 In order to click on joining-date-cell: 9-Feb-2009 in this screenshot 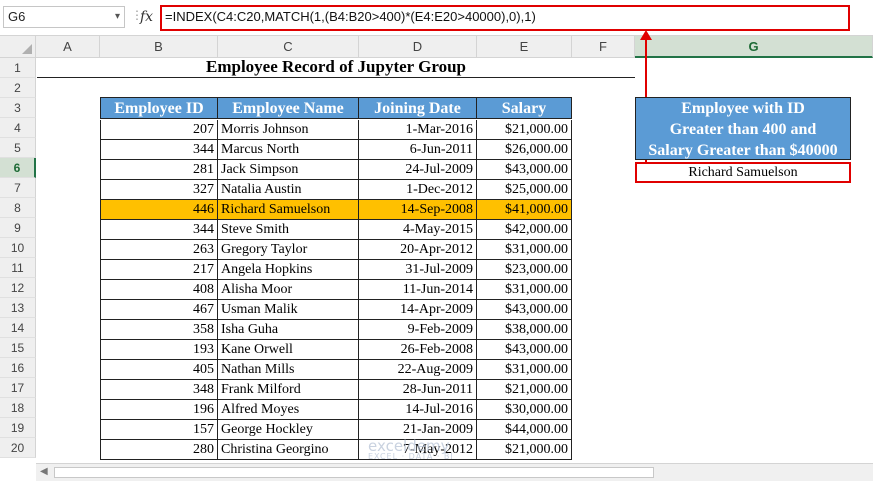, I will do `click(418, 330)`.